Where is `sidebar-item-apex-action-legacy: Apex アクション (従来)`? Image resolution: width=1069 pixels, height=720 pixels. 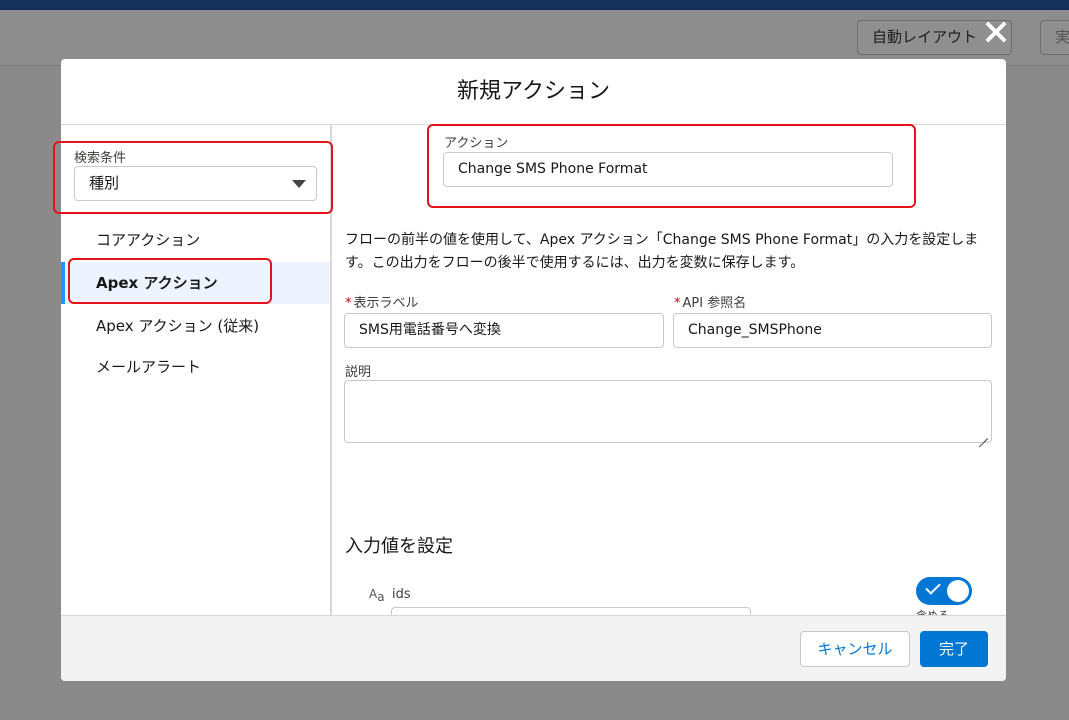
sidebar-item-apex-action-legacy: Apex アクション (従来) is located at coordinates (195, 326).